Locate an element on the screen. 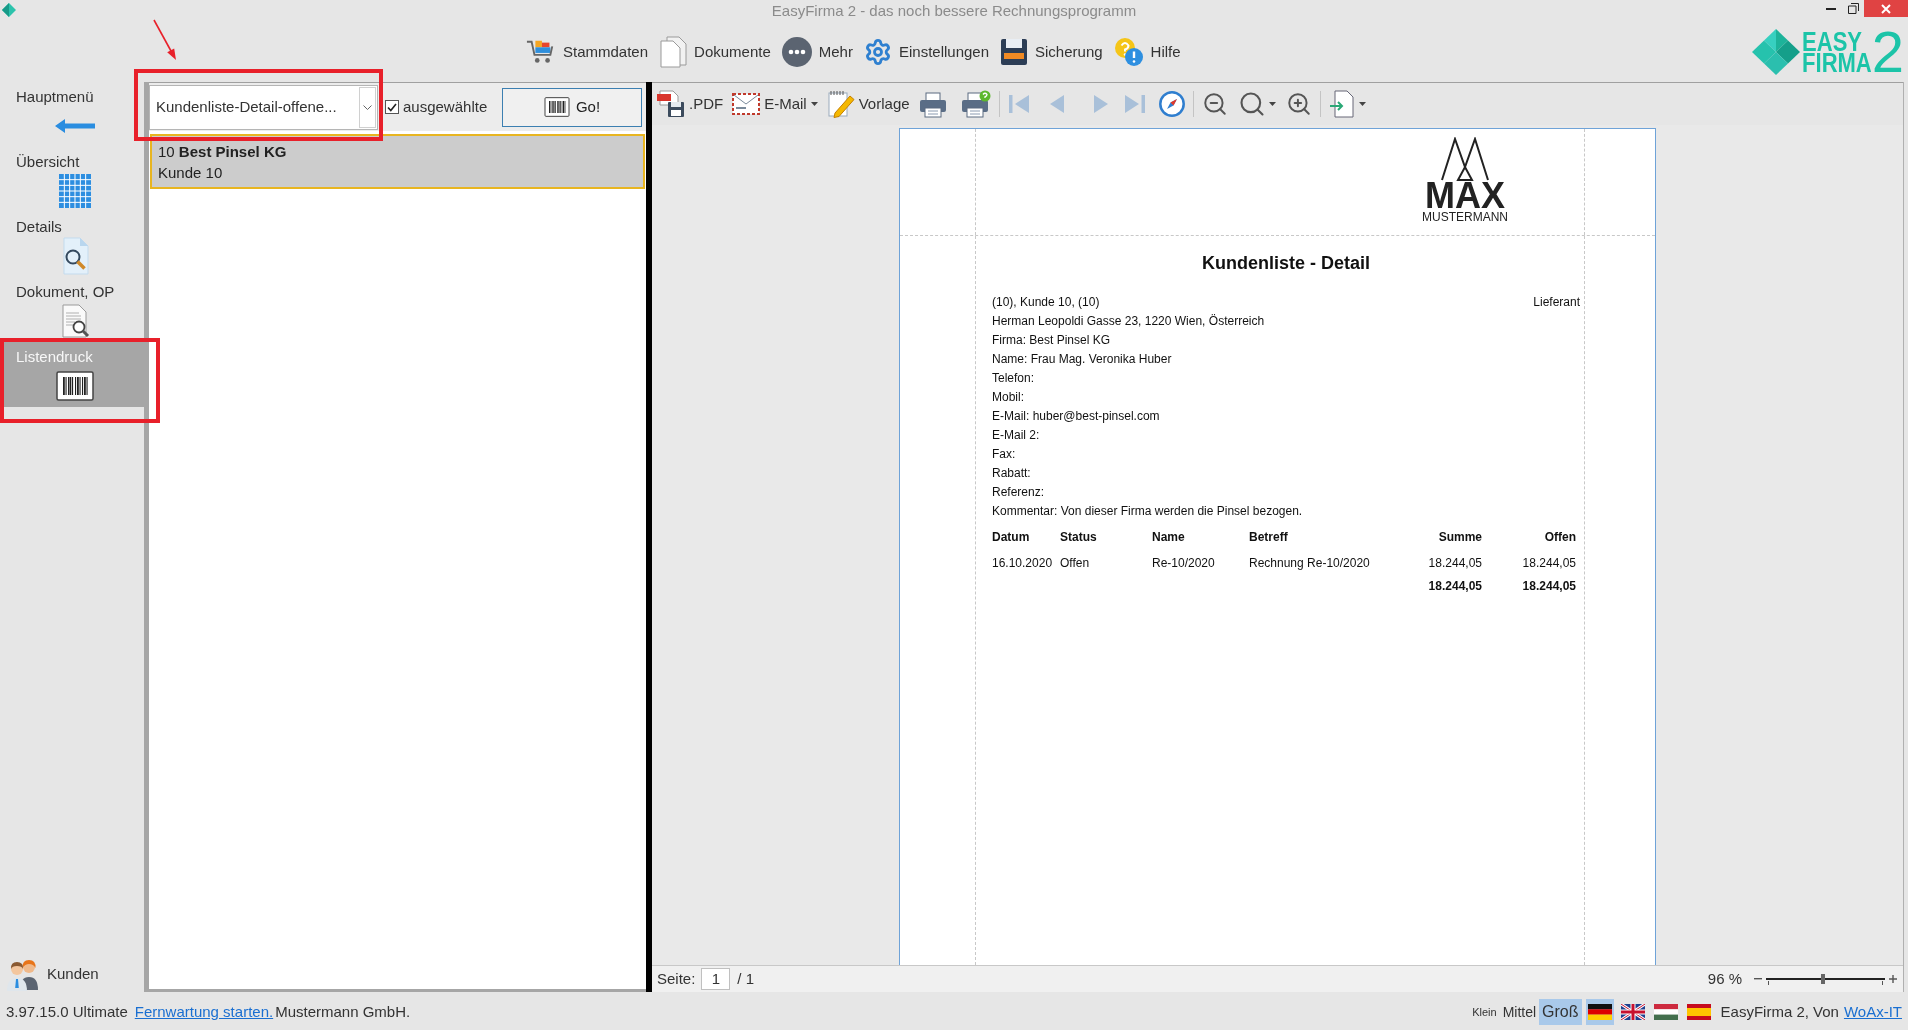 The image size is (1908, 1030). zoom-out-icon is located at coordinates (1214, 104).